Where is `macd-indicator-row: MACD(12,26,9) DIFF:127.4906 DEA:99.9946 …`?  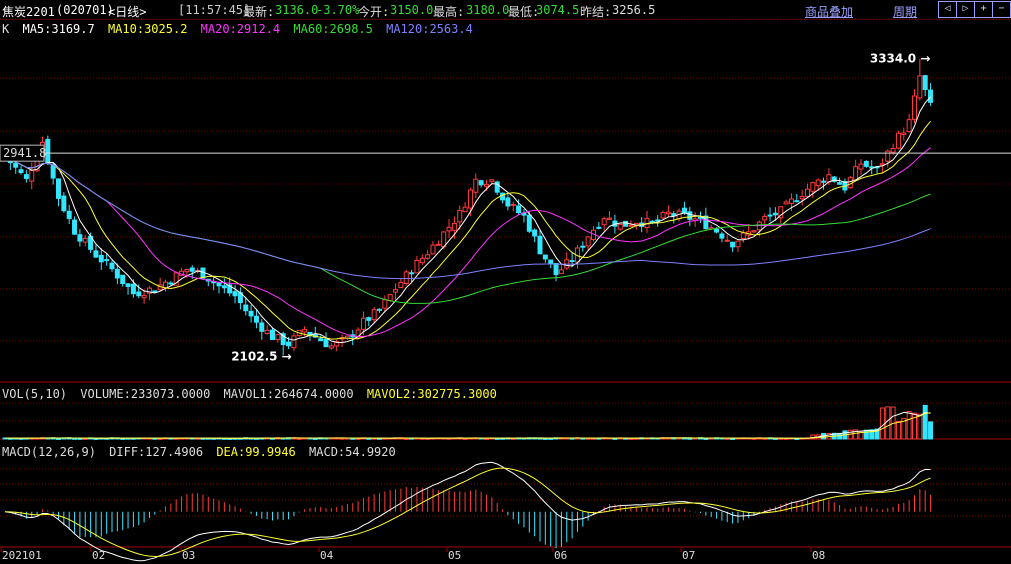
macd-indicator-row: MACD(12,26,9) DIFF:127.4906 DEA:99.9946 … is located at coordinates (202, 452).